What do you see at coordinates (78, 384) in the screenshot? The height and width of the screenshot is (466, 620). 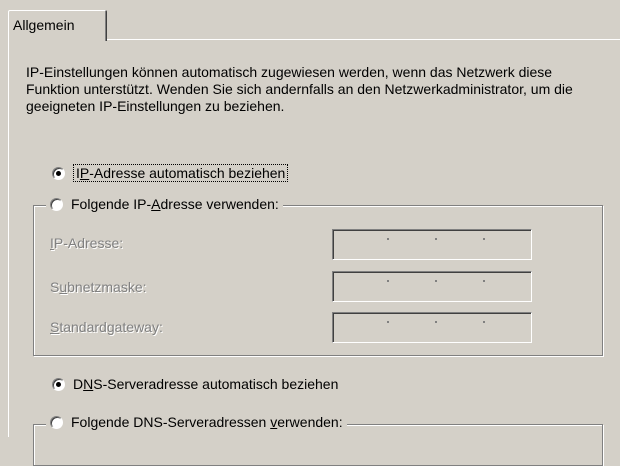 I see `label-part: D` at bounding box center [78, 384].